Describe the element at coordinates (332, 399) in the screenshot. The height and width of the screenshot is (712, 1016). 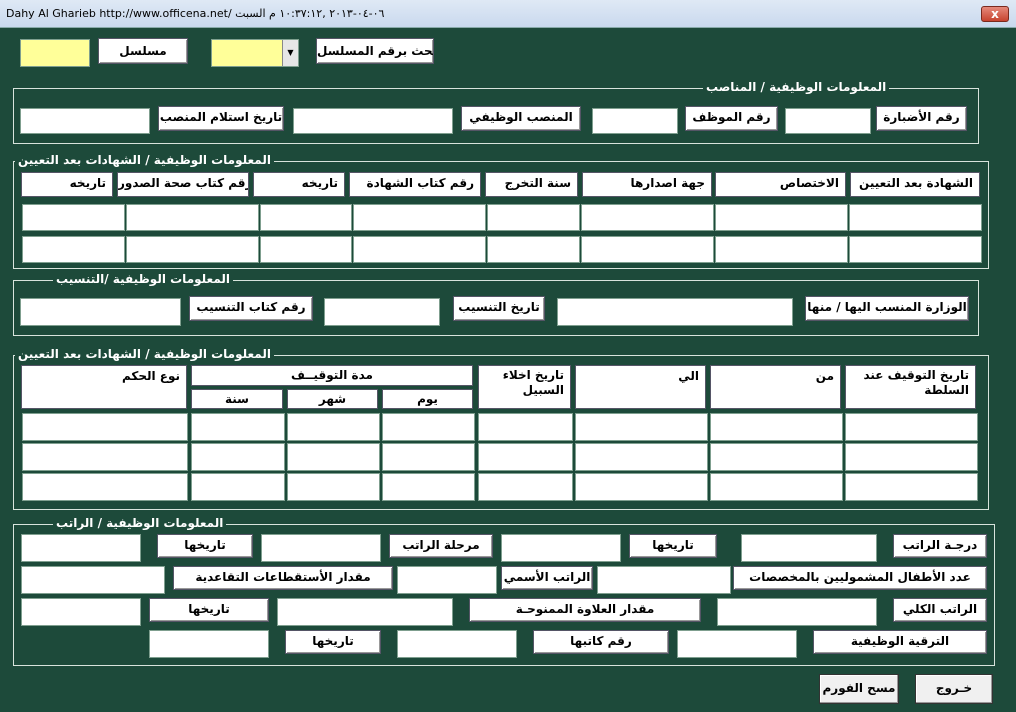
I see `susp-header-month: شهر` at that location.